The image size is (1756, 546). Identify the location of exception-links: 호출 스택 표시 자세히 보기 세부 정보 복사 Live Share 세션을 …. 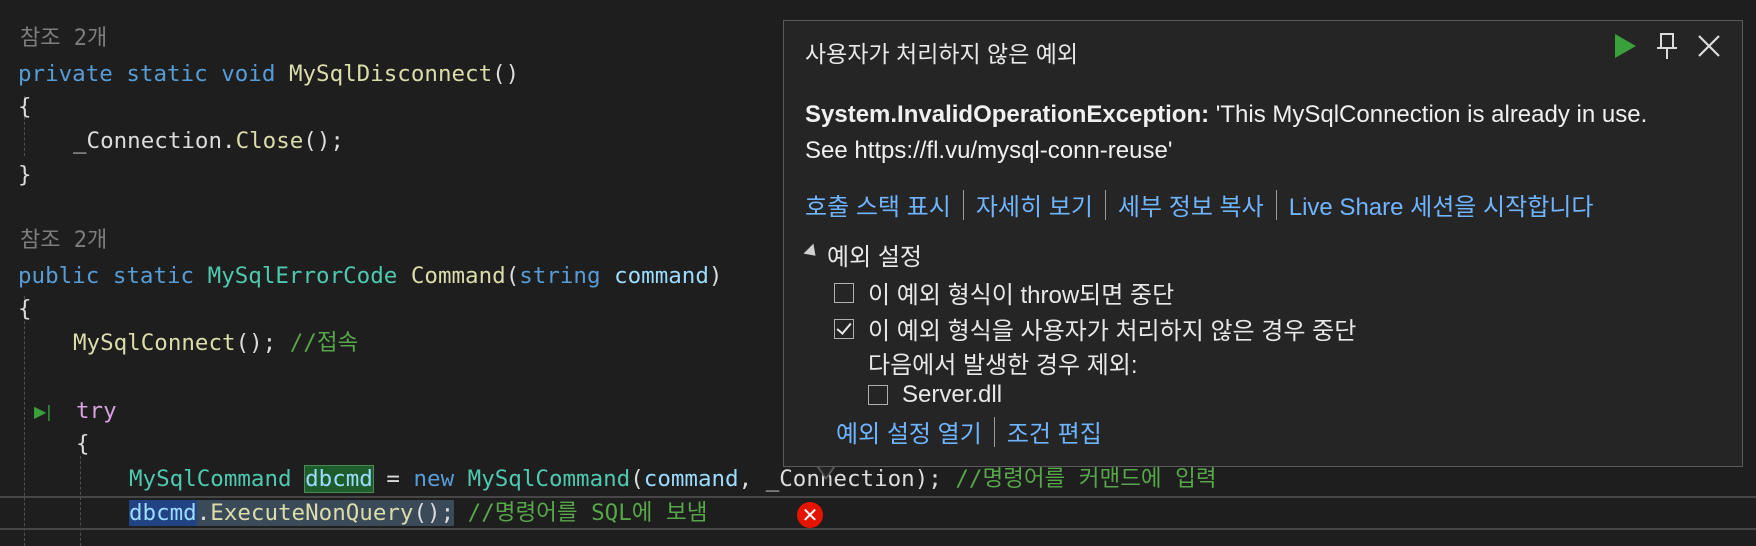
(1199, 204).